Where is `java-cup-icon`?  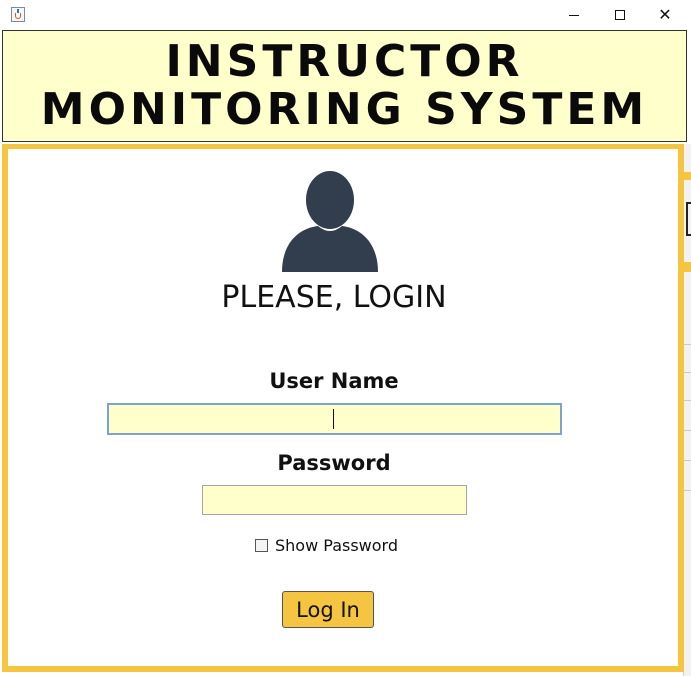 java-cup-icon is located at coordinates (18, 14).